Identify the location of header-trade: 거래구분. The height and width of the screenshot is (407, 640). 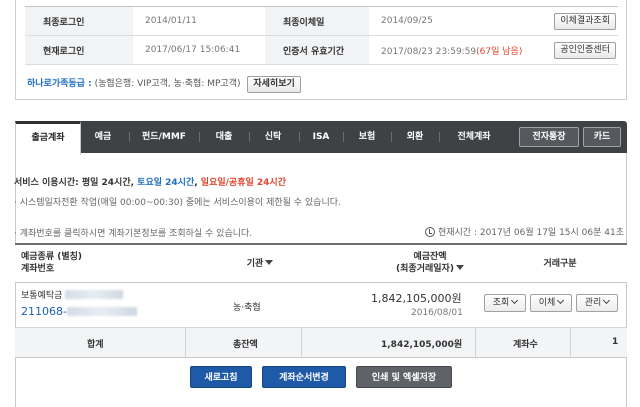
(560, 264).